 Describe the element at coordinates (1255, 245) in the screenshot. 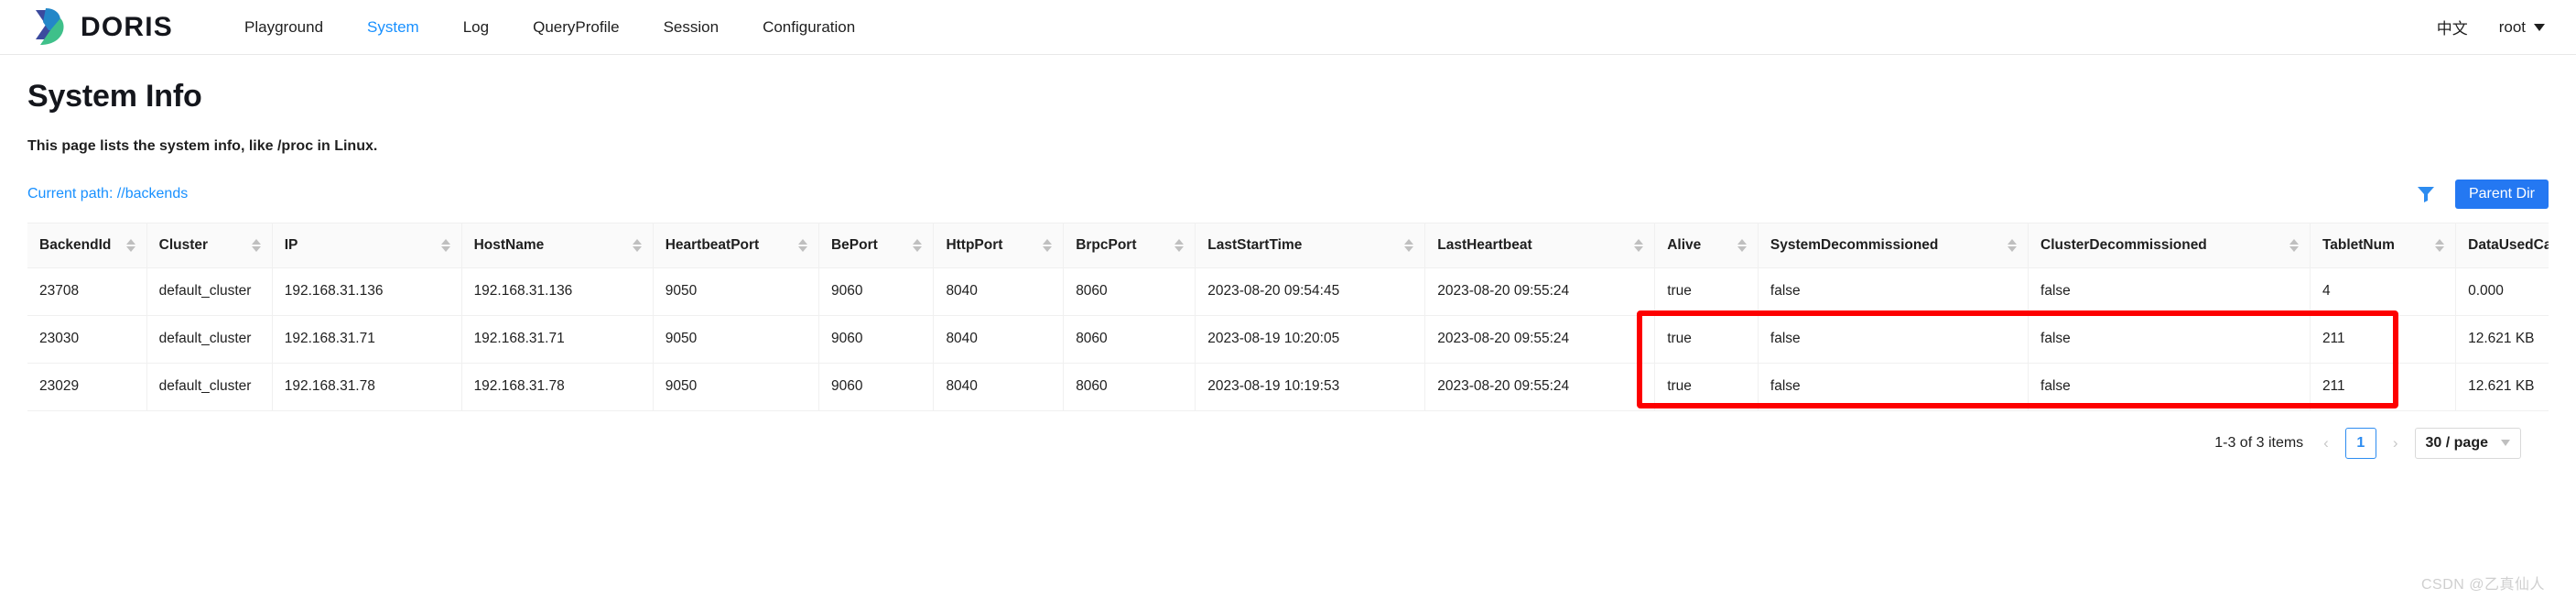

I see `column-header-label: LastStartTime` at that location.